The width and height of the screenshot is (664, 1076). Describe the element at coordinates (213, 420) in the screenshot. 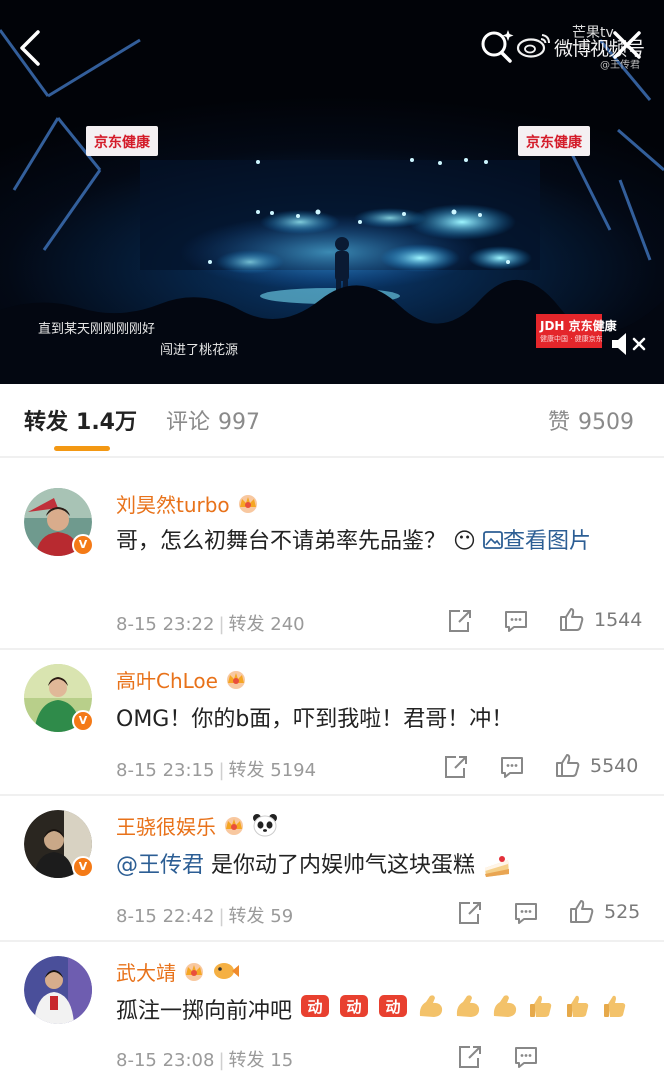

I see `tab-comments: 评论 997` at that location.